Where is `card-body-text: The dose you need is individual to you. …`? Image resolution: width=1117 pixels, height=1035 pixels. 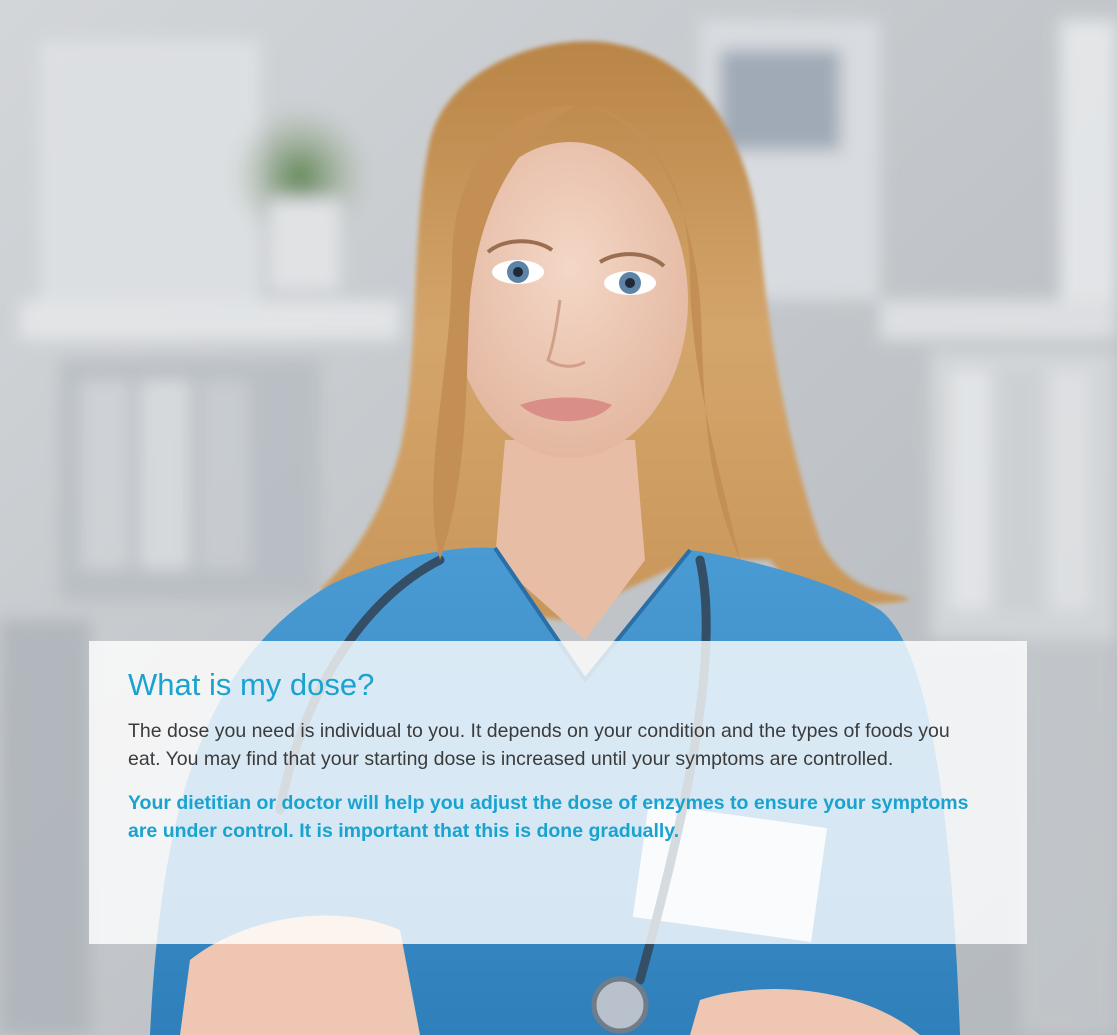 card-body-text: The dose you need is individual to you. … is located at coordinates (539, 745).